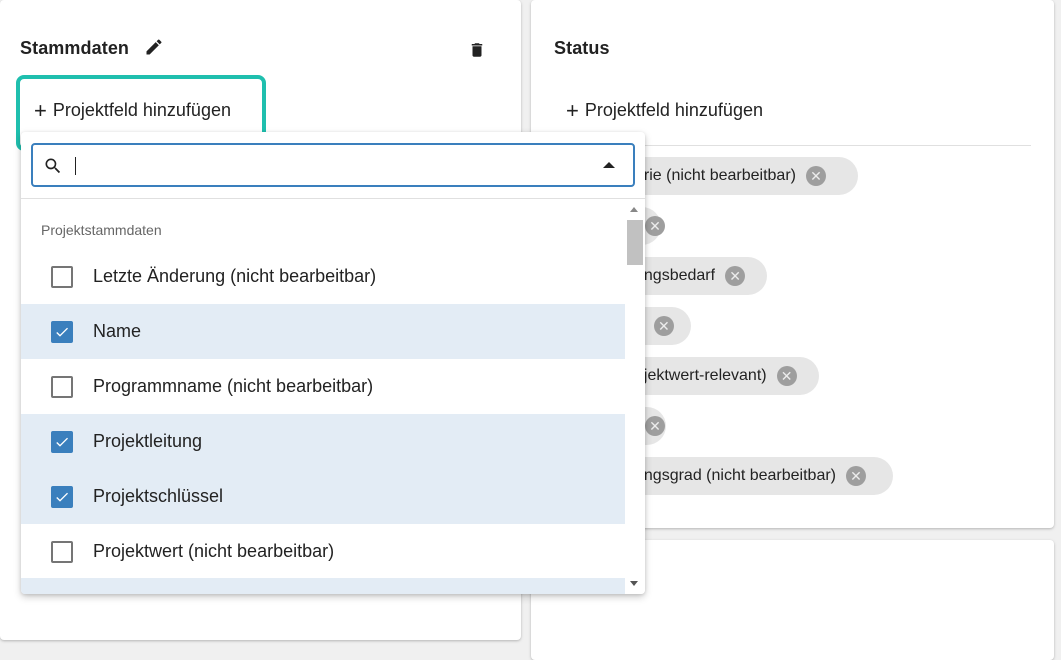 The width and height of the screenshot is (1061, 660). I want to click on status-chip: orie (nicht bearbeitbar) ✕, so click(739, 176).